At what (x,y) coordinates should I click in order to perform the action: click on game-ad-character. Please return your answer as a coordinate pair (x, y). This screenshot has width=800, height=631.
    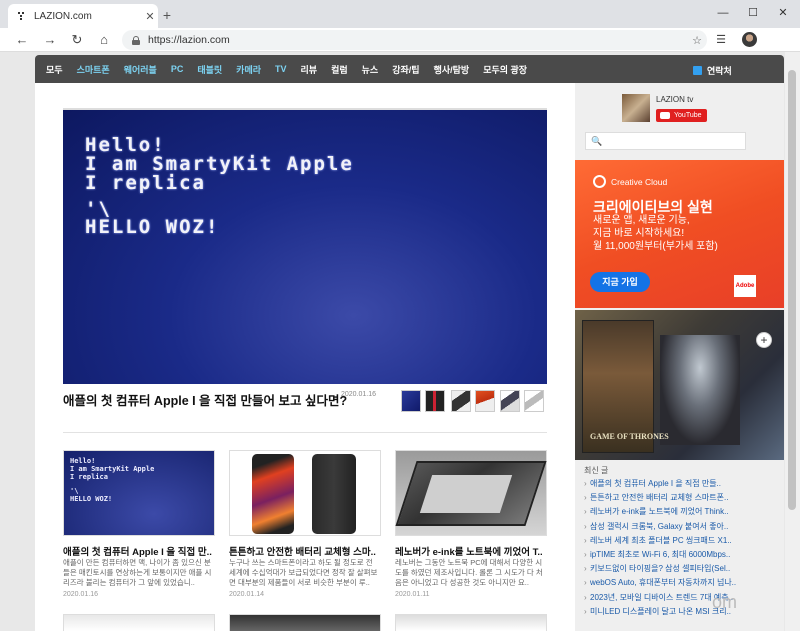
    Looking at the image, I should click on (700, 390).